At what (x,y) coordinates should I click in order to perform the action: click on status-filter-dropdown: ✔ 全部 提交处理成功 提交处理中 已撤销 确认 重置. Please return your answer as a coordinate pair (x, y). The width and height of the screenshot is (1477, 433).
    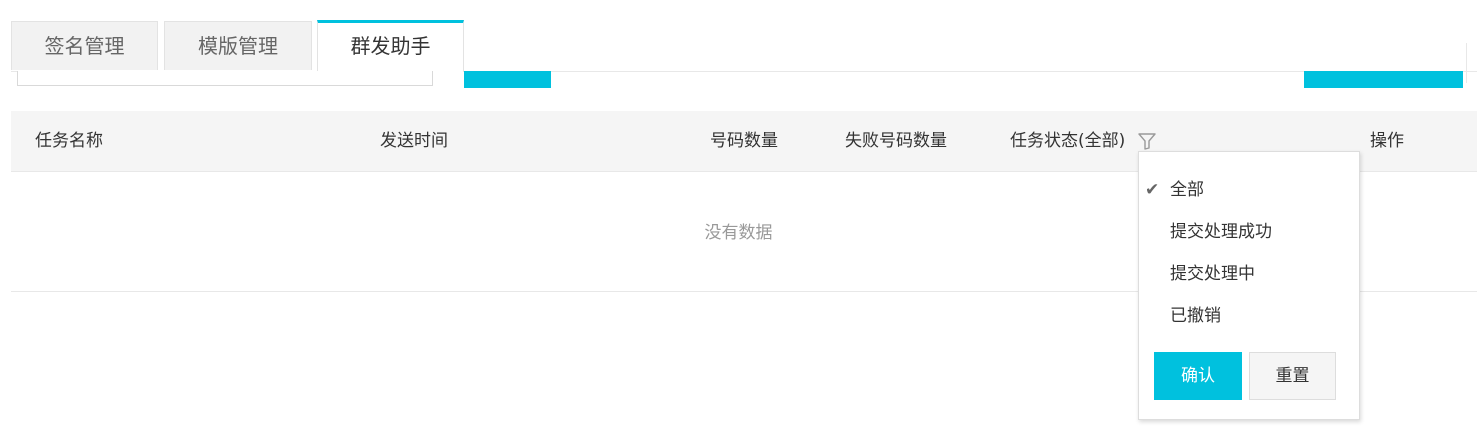
    Looking at the image, I should click on (1249, 285).